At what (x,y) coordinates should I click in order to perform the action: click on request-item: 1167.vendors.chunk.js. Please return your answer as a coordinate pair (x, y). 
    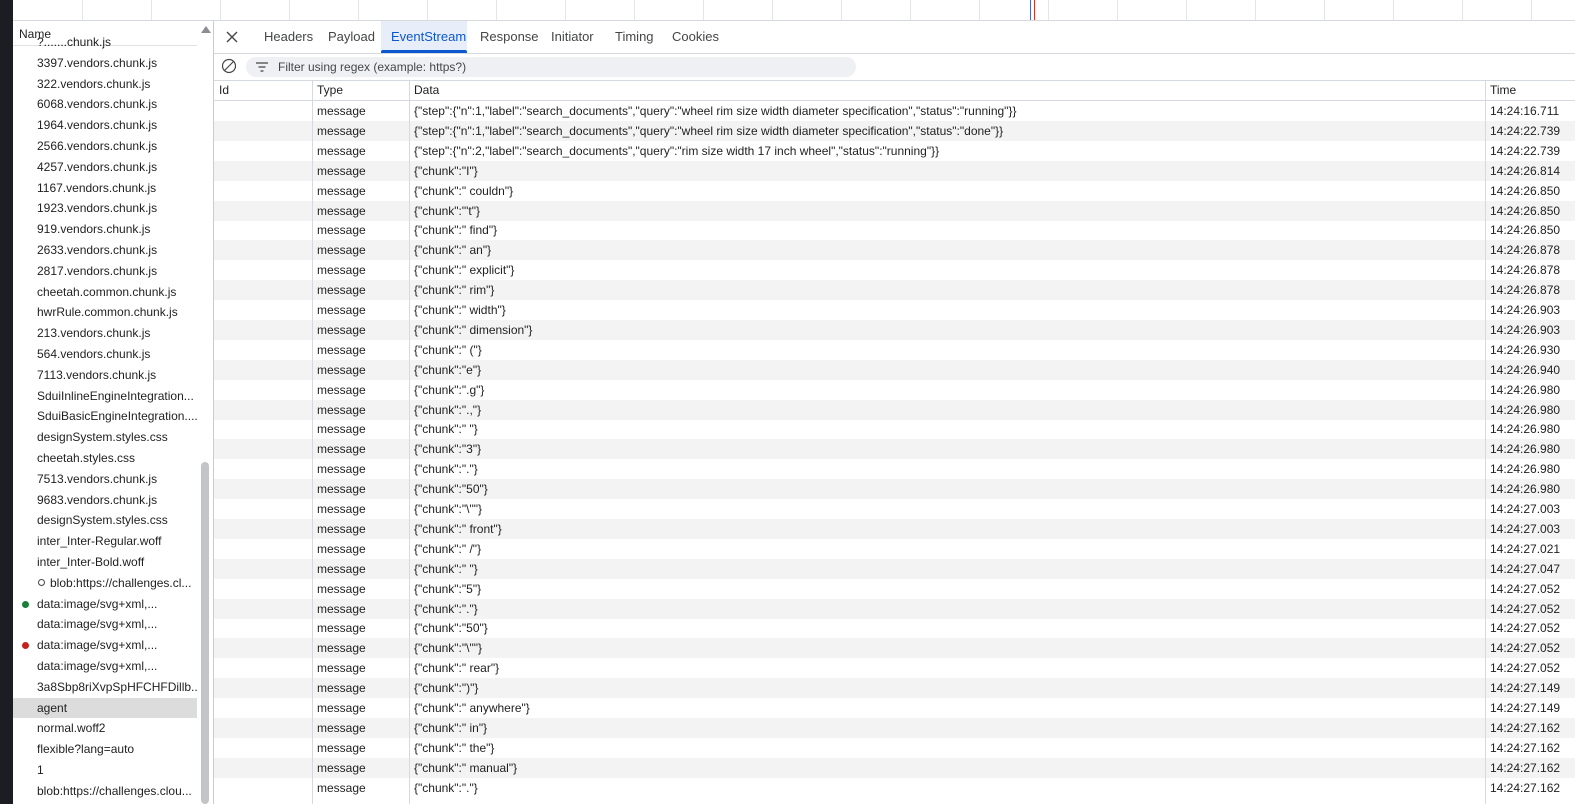
    Looking at the image, I should click on (105, 188).